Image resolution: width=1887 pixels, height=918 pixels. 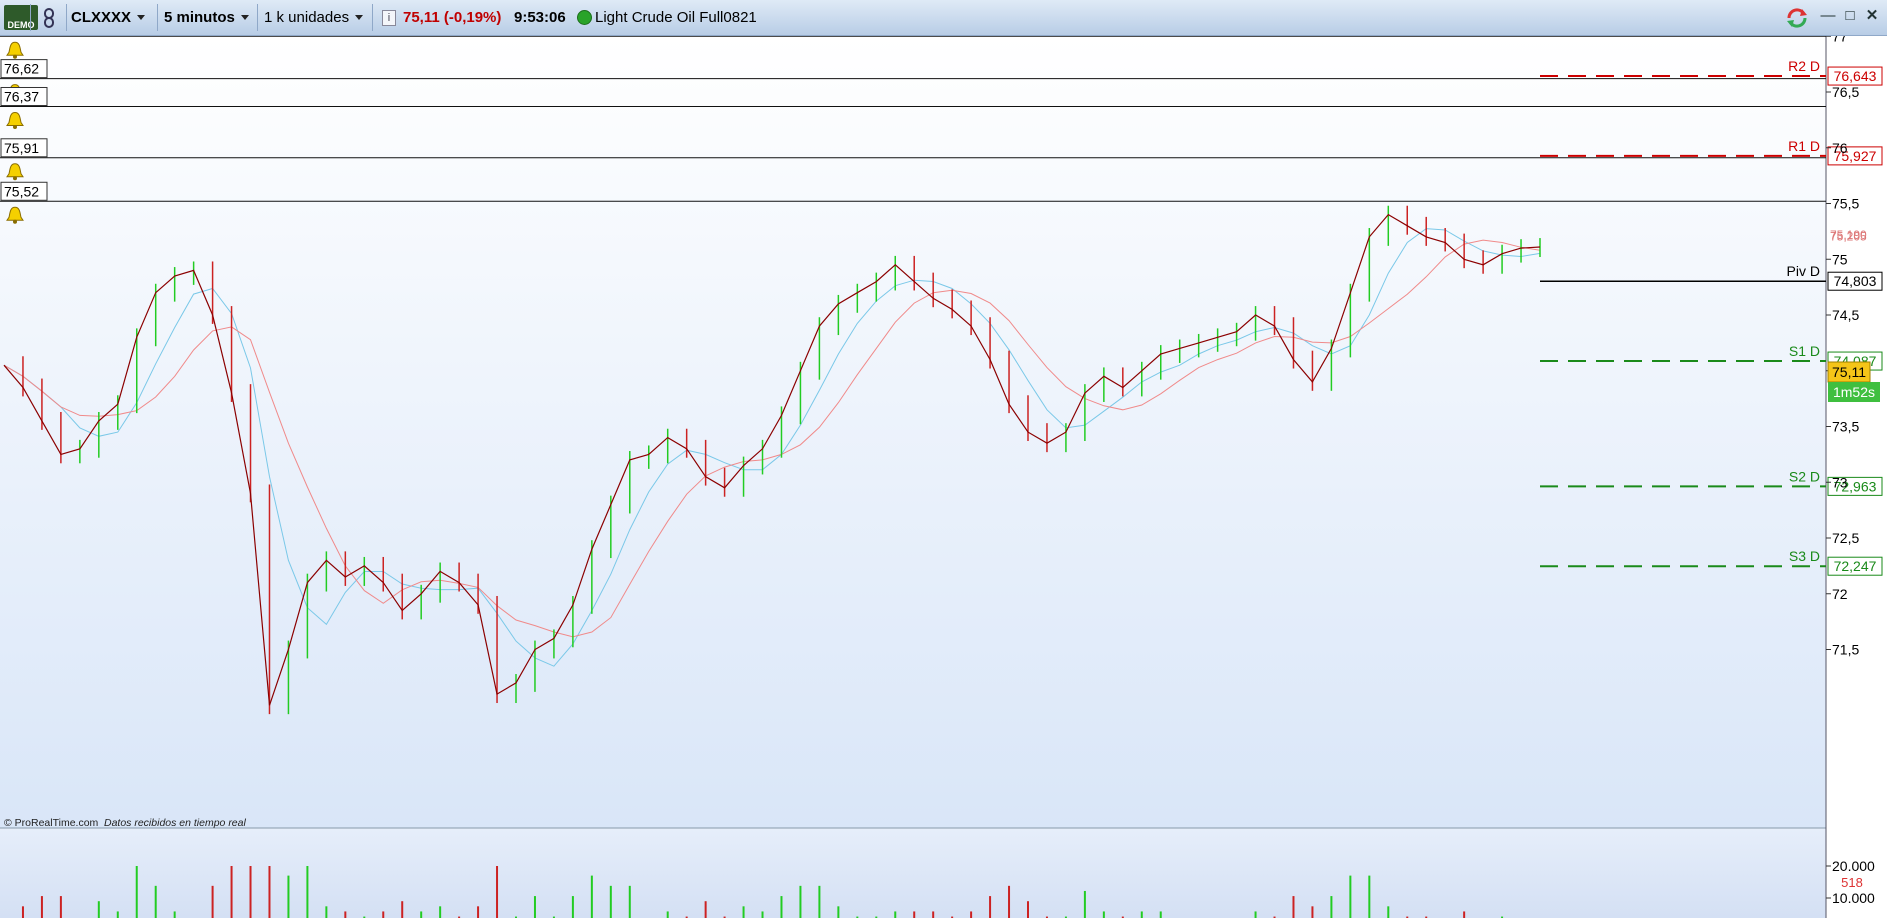 I want to click on y-tick-label: 73,5, so click(x=1845, y=427).